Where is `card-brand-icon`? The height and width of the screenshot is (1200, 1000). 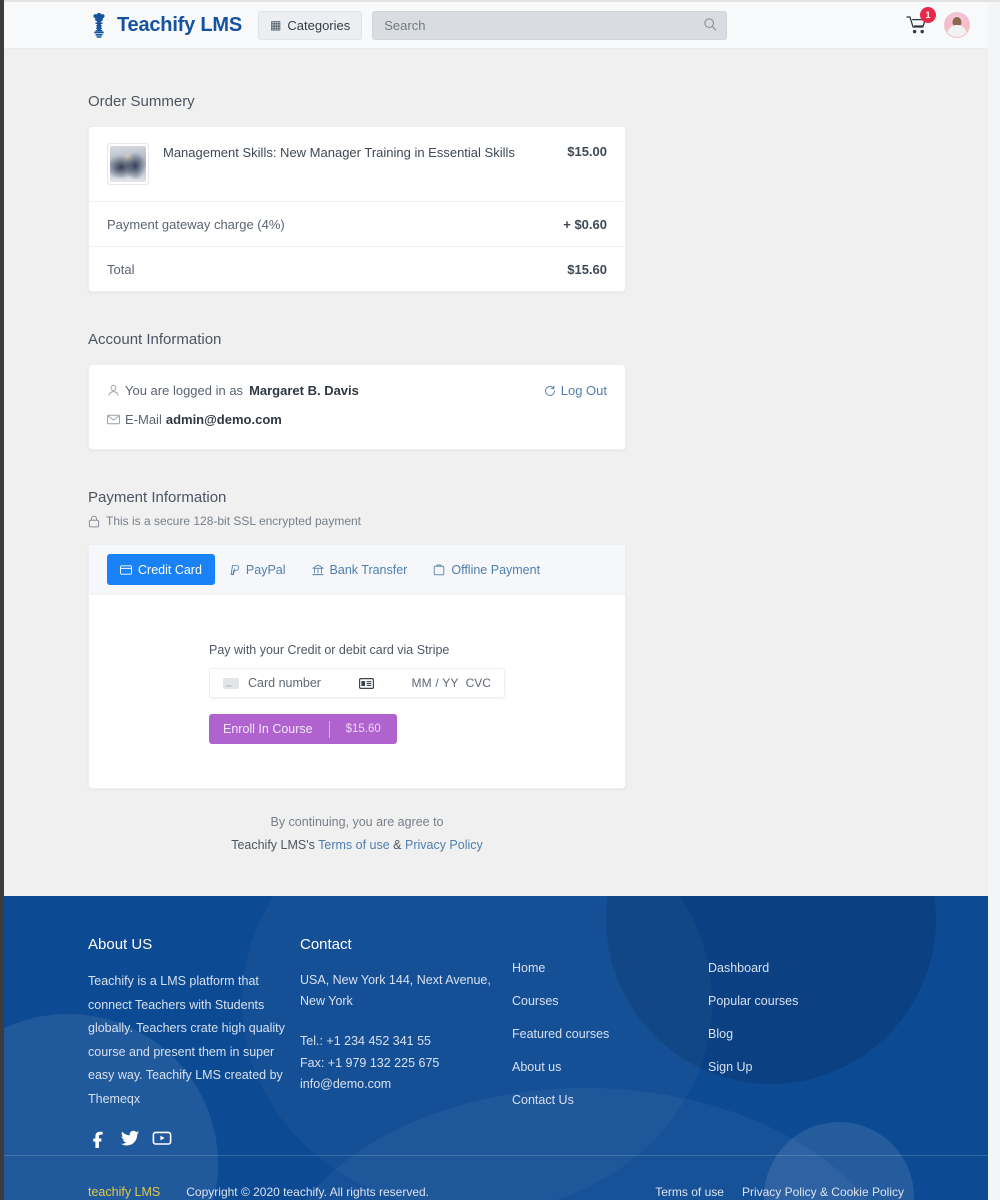 card-brand-icon is located at coordinates (231, 683).